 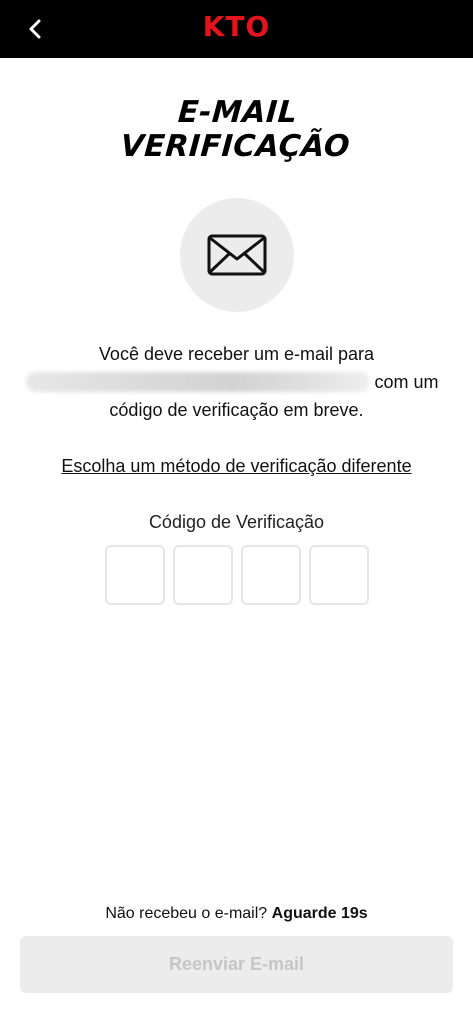 What do you see at coordinates (406, 382) in the screenshot?
I see `message-line2-suffix: com um` at bounding box center [406, 382].